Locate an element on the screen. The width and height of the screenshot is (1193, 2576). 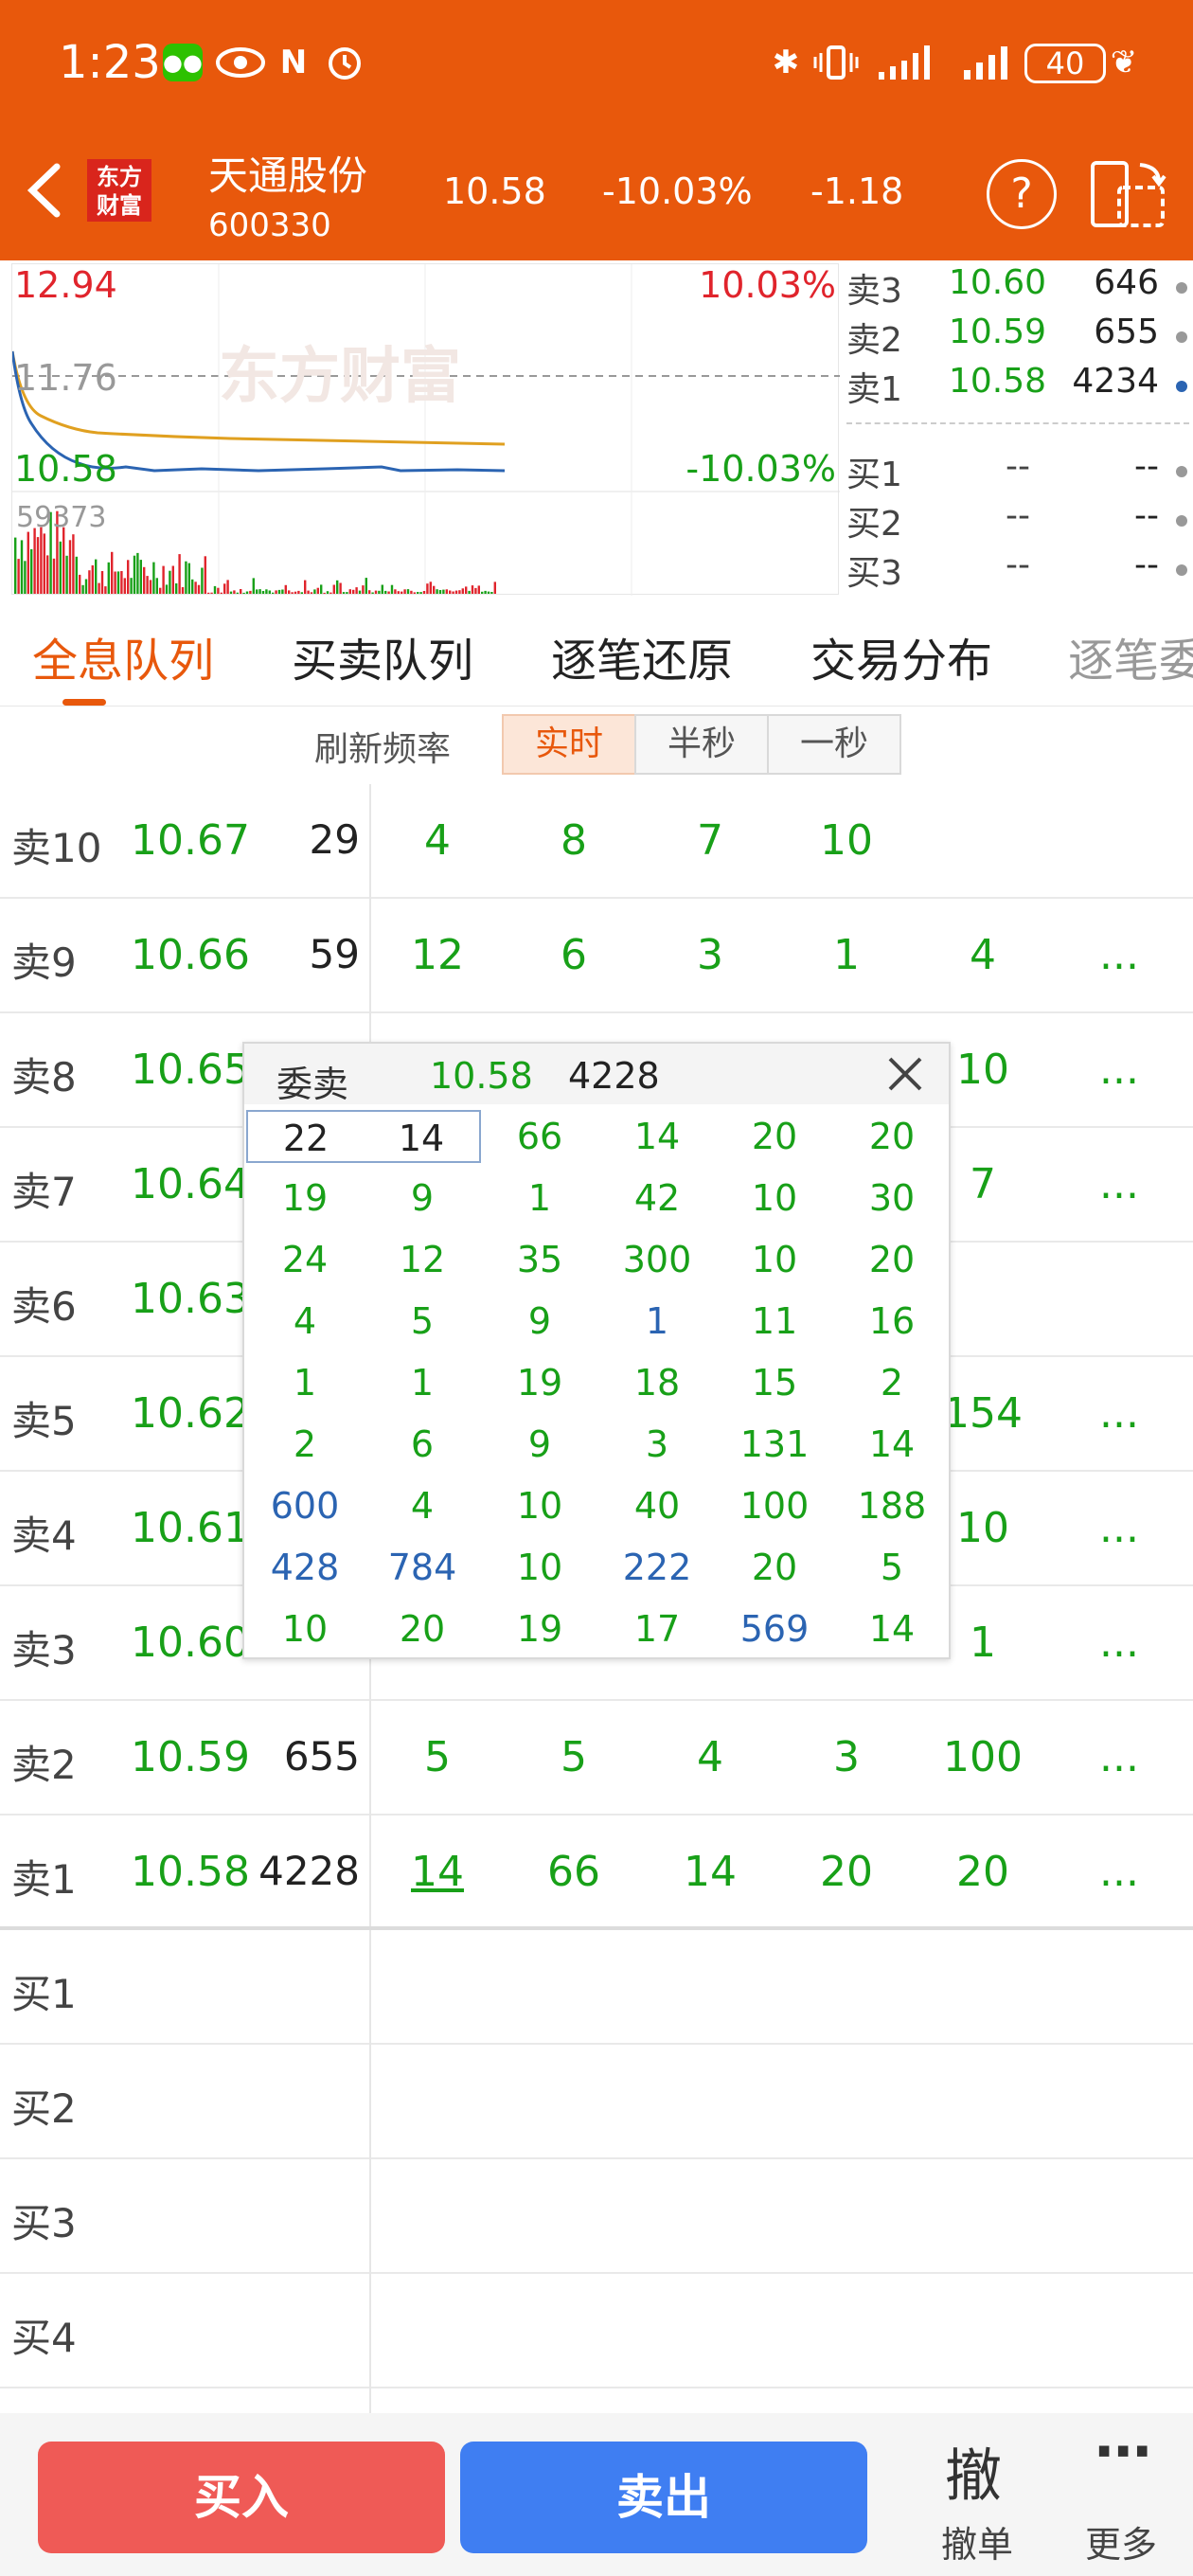
more-label: 更多 is located at coordinates (1121, 2541).